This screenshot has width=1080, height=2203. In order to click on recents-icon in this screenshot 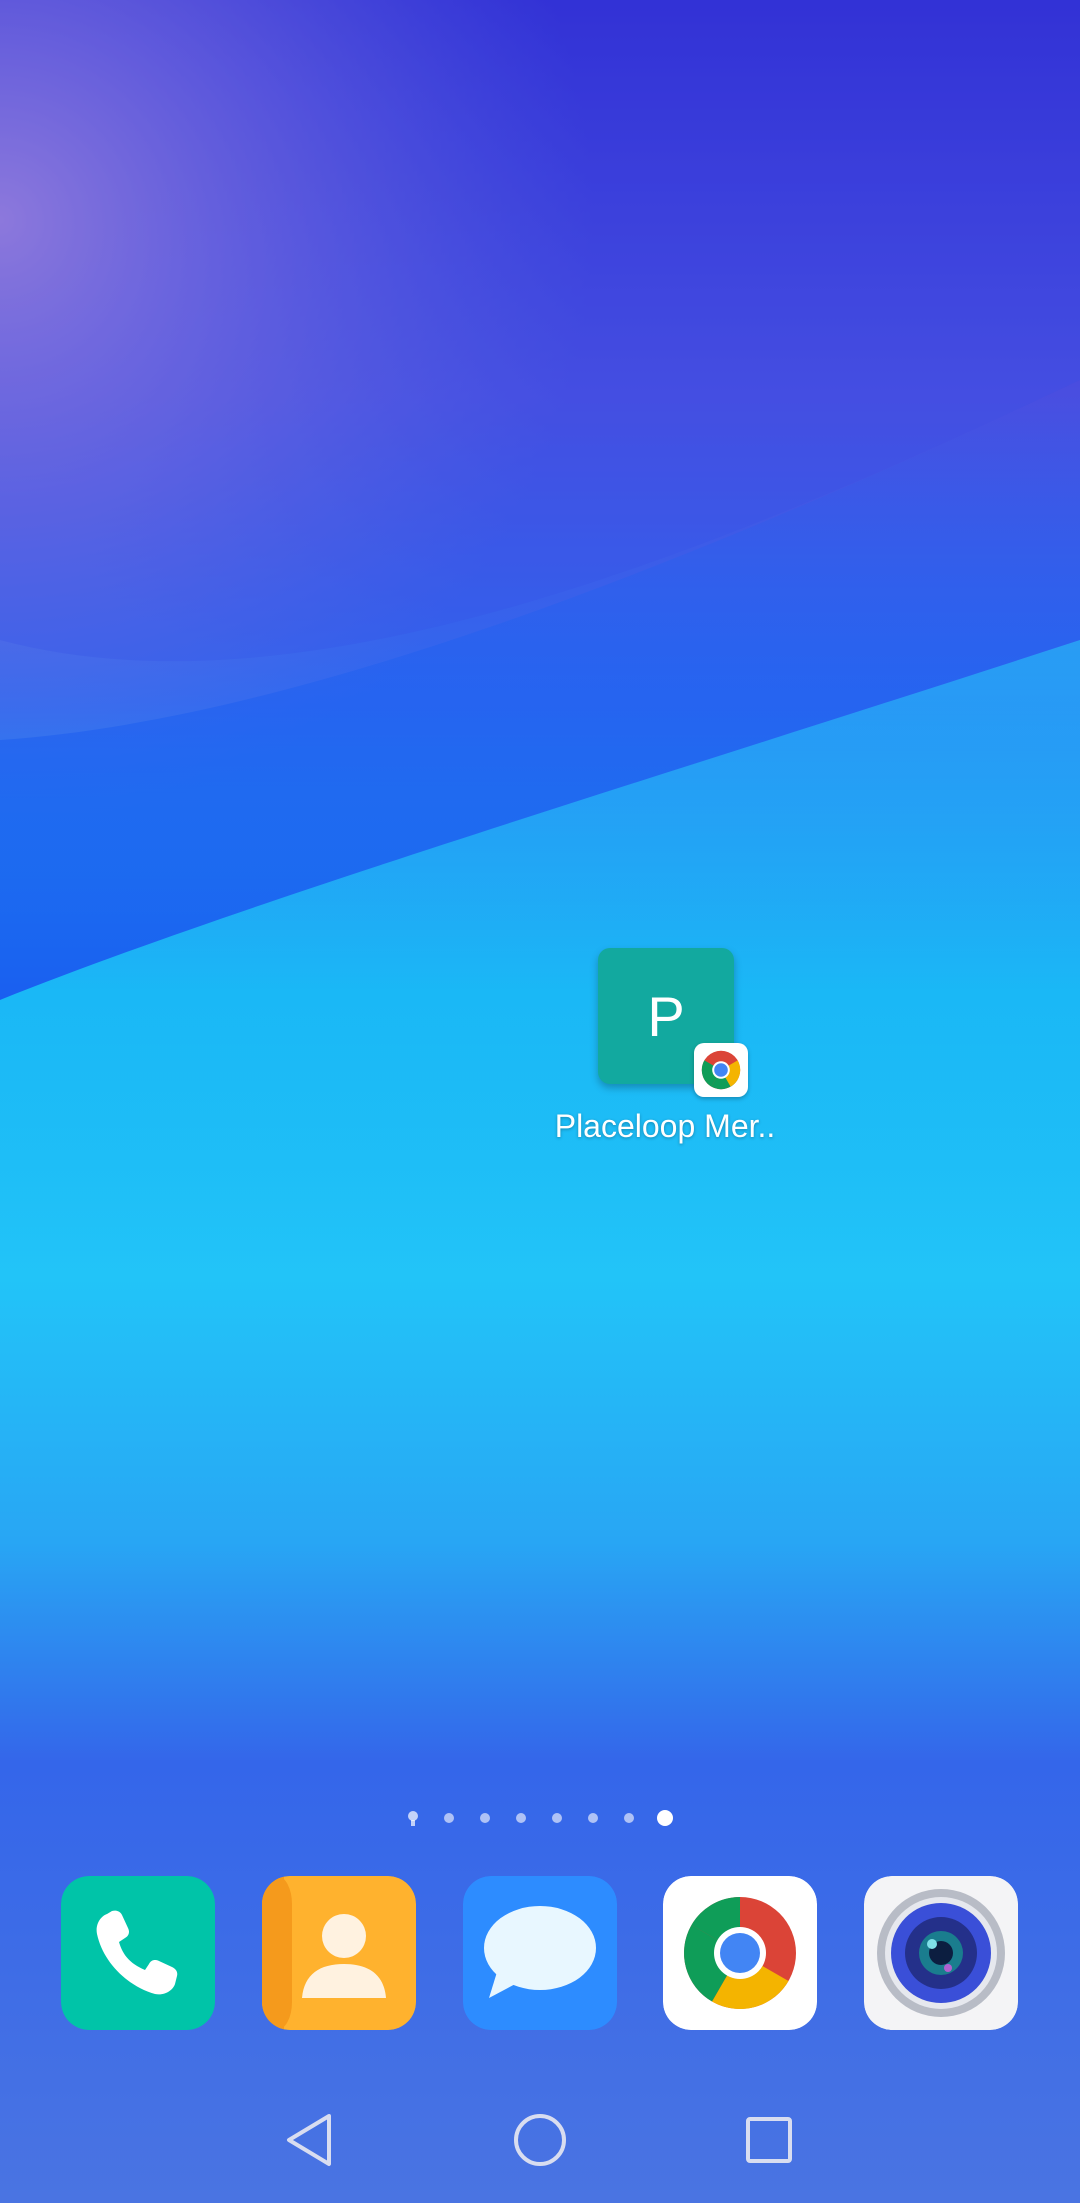, I will do `click(769, 2140)`.